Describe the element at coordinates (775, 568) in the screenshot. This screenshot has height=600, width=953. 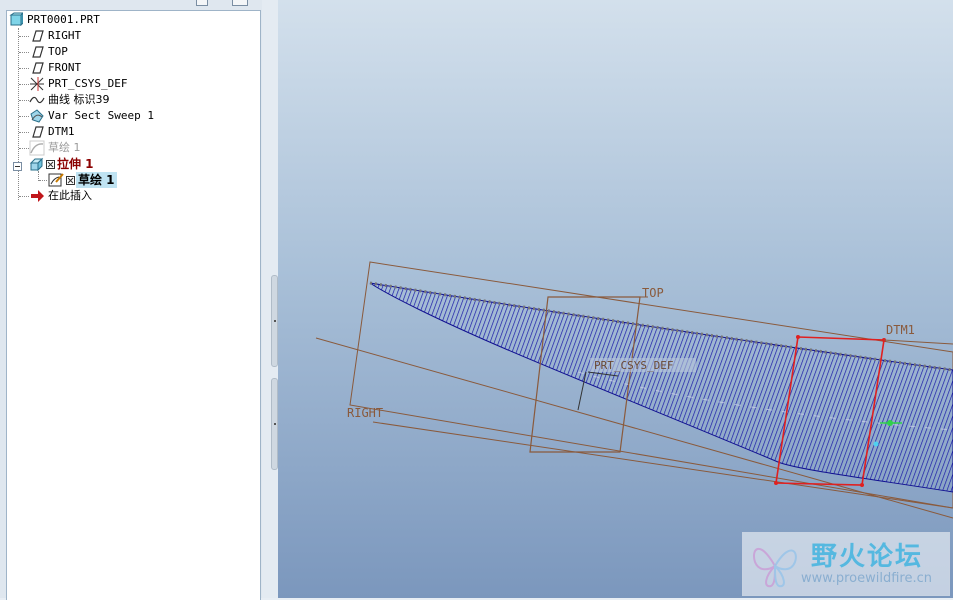
I see `butterfly-logo-icon` at that location.